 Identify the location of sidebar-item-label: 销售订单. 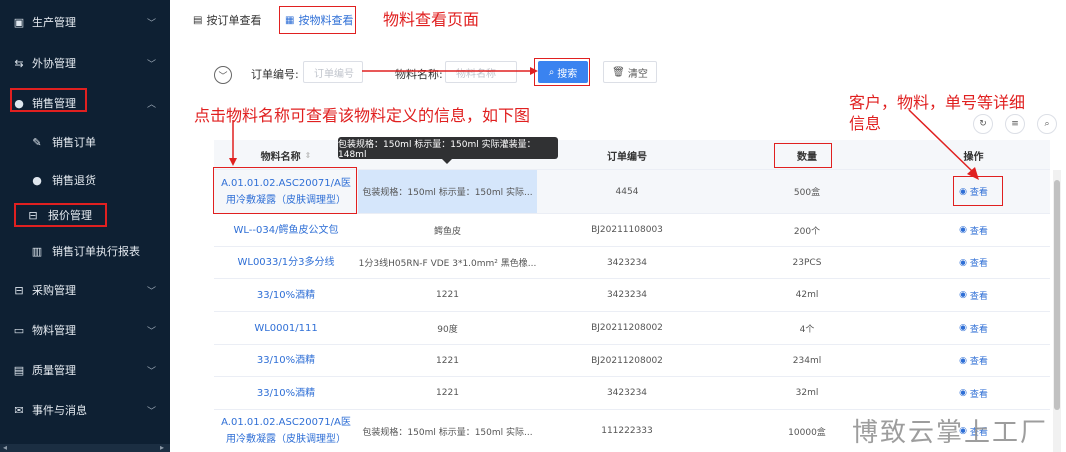
(74, 142).